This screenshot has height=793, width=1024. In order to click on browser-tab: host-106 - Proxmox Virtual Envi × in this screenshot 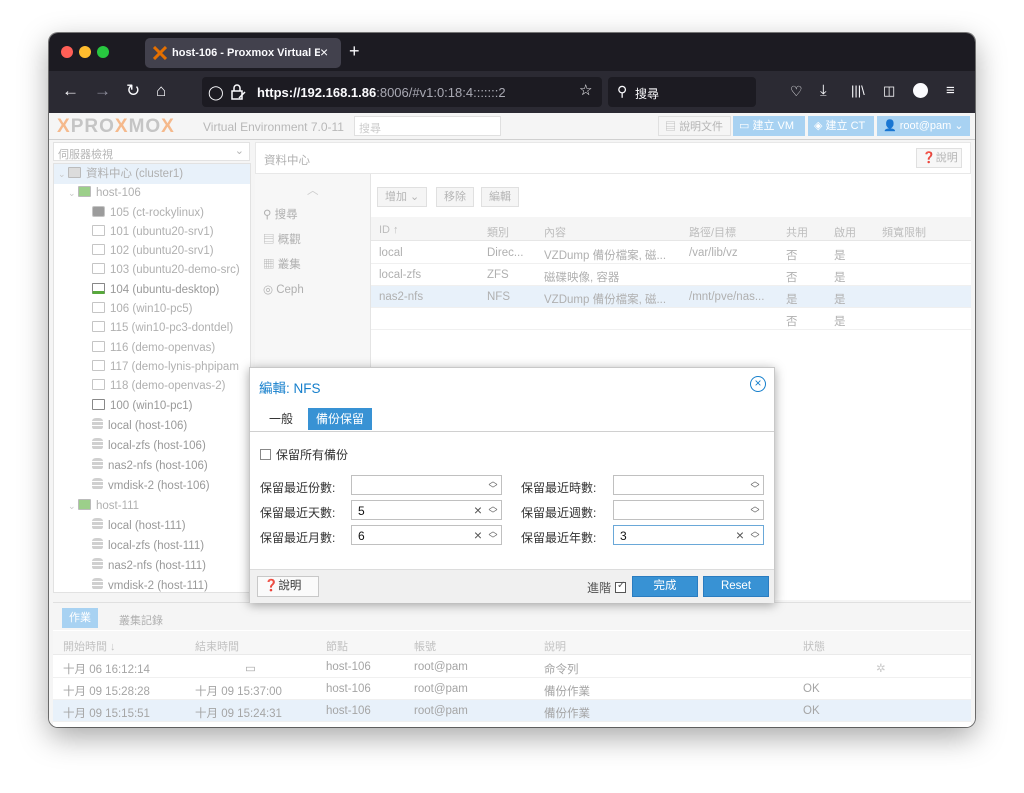, I will do `click(243, 53)`.